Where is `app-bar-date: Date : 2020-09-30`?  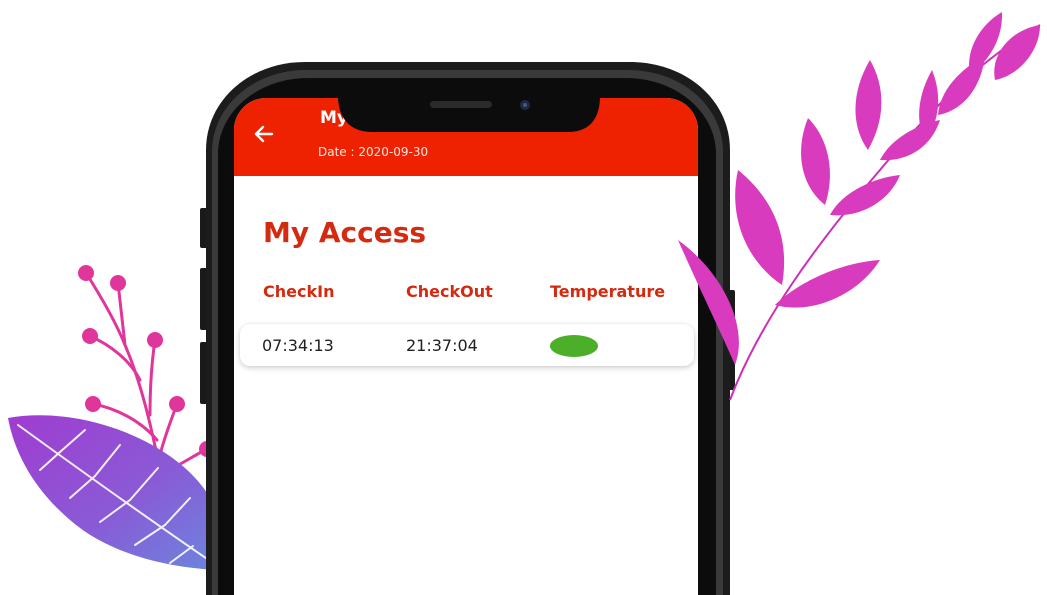
app-bar-date: Date : 2020-09-30 is located at coordinates (373, 152).